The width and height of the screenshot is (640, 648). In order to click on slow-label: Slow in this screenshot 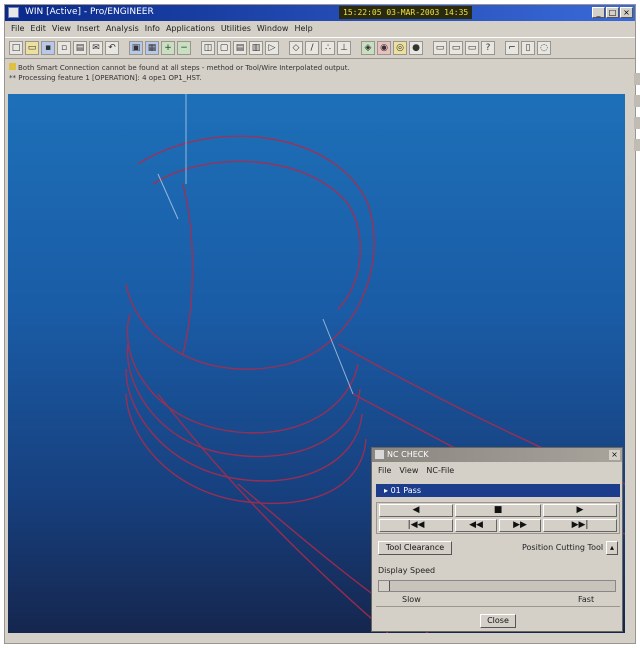, I will do `click(411, 599)`.